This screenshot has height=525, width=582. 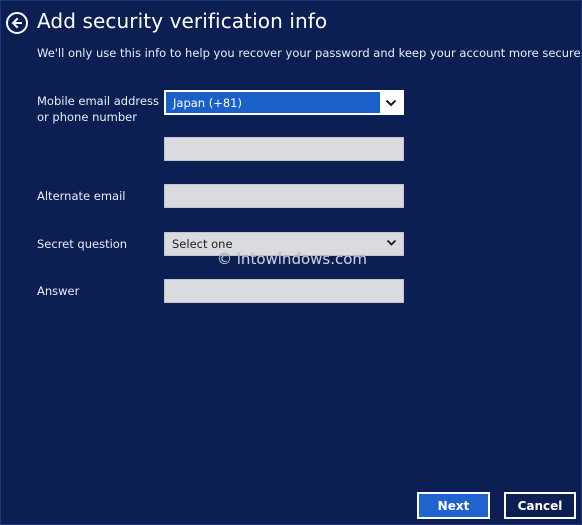 I want to click on watermark: © intowindows.com, so click(x=292, y=259).